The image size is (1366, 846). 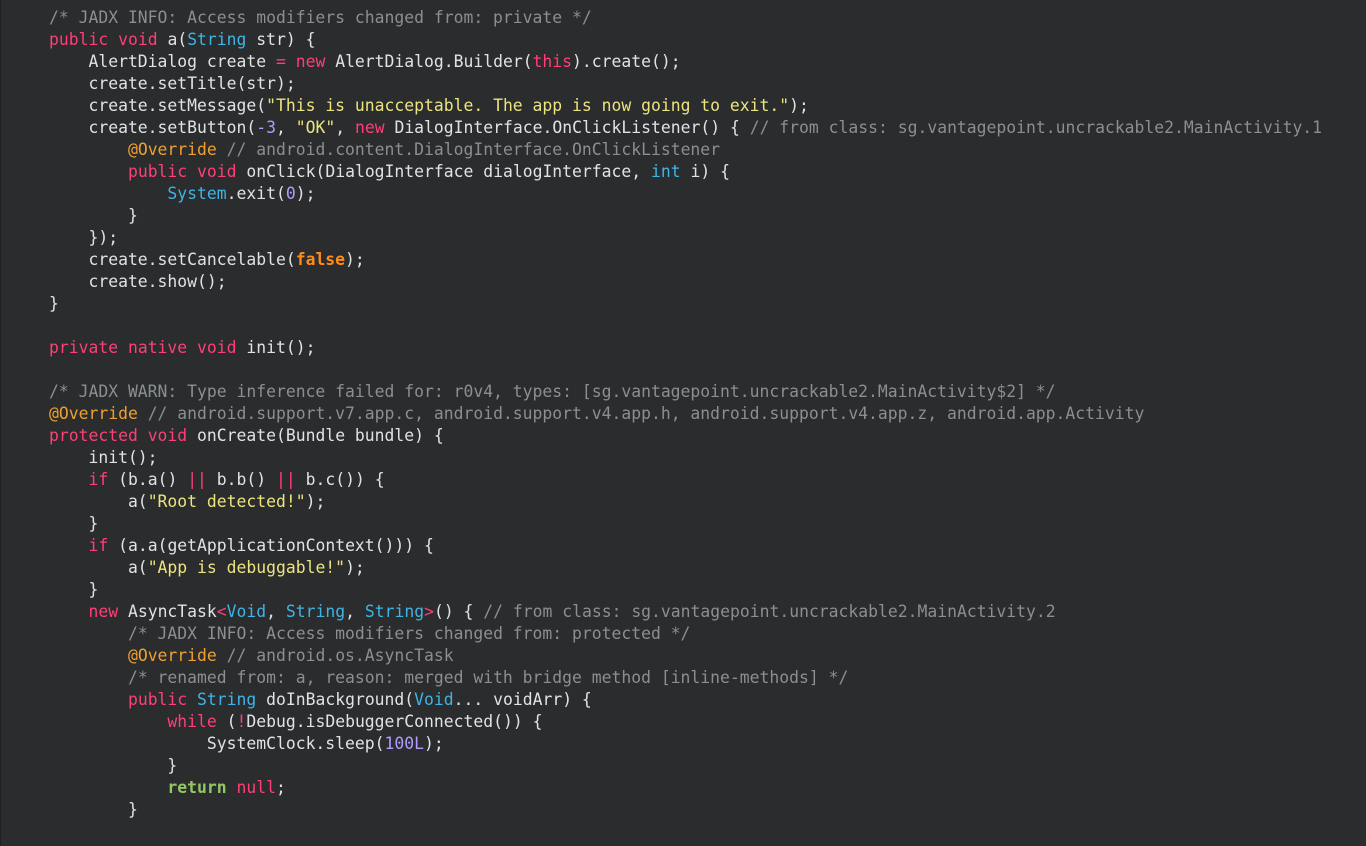 What do you see at coordinates (685, 436) in the screenshot?
I see `code-line: protected void onCreate(Bundle bundle) {` at bounding box center [685, 436].